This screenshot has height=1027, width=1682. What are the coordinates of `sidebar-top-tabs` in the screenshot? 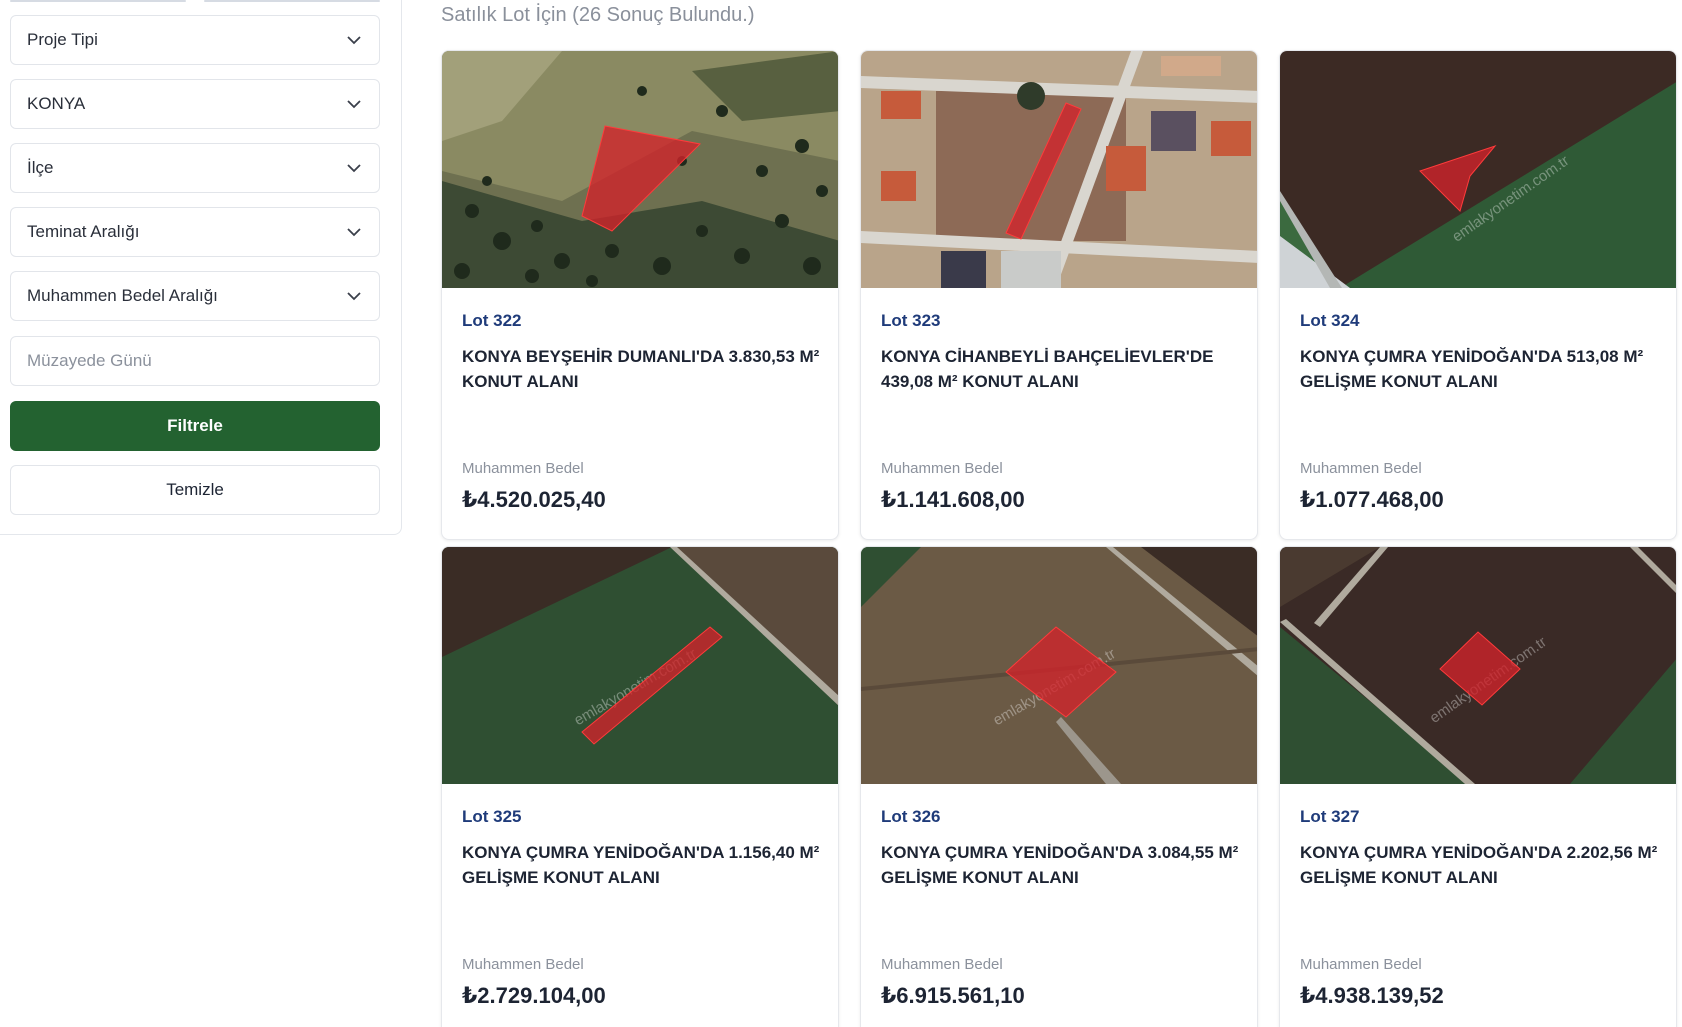 It's located at (195, 2).